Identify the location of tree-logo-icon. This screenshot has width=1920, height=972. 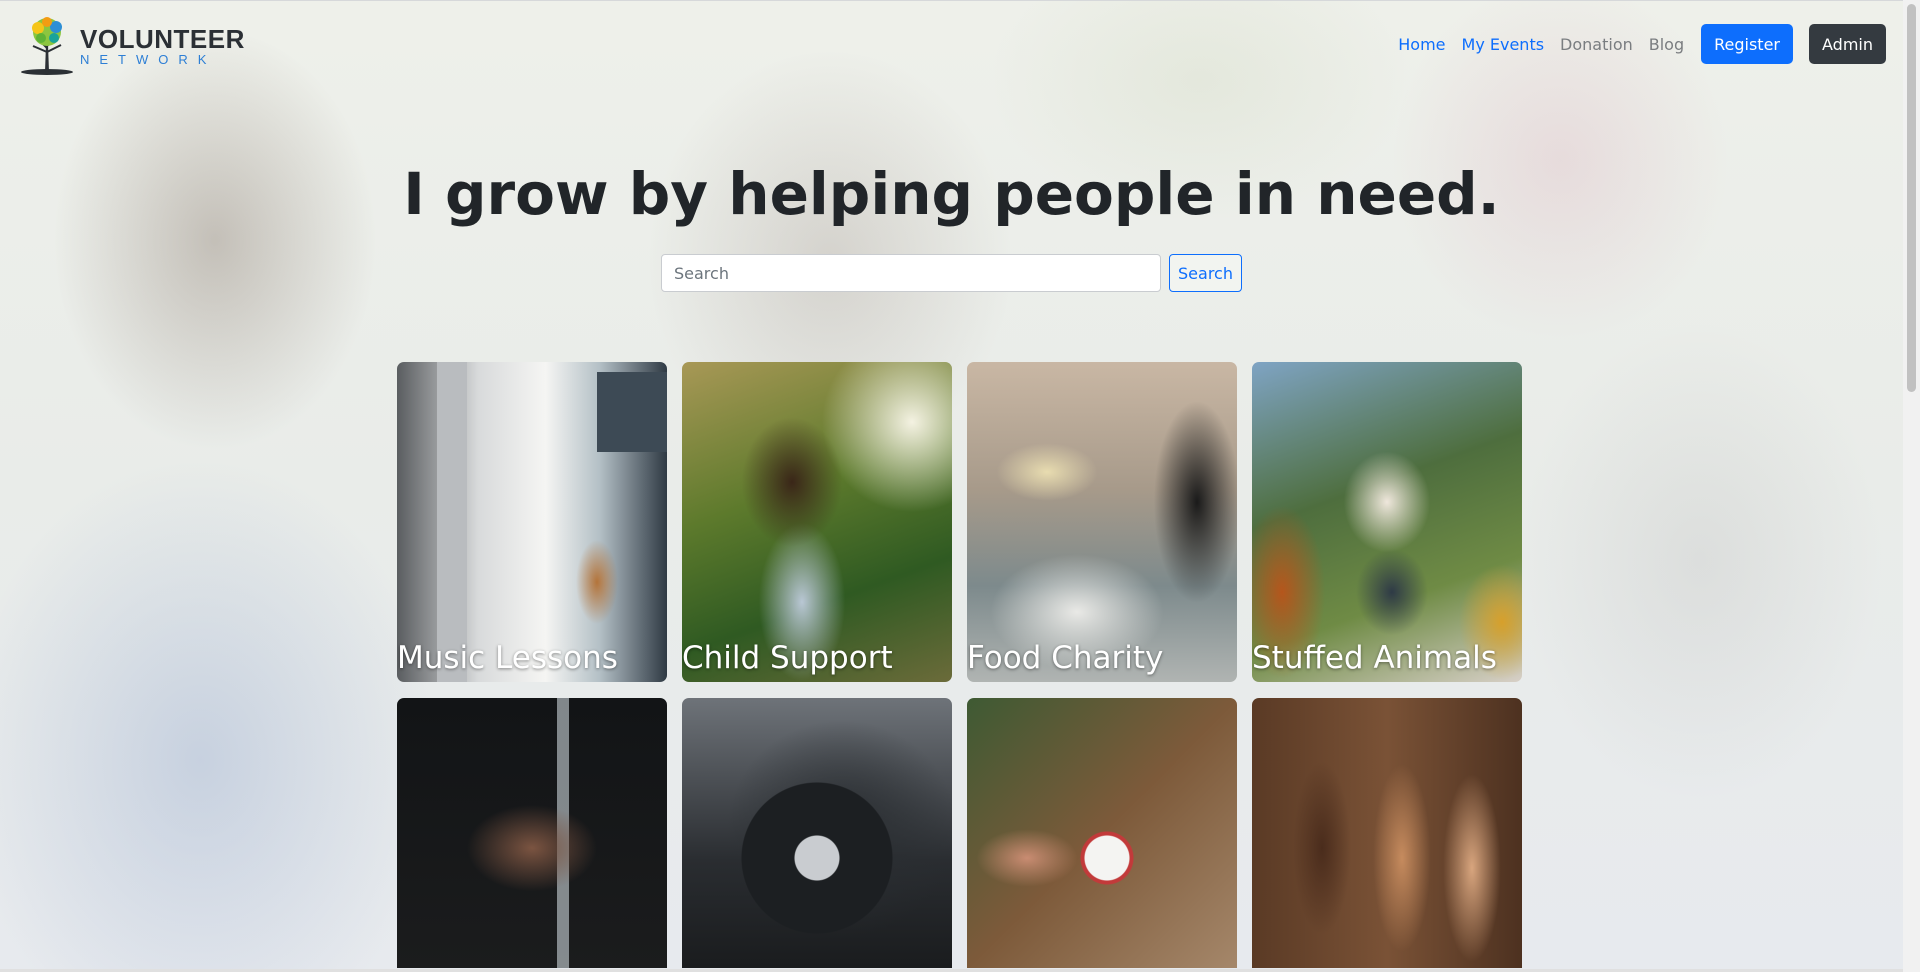
(47, 46).